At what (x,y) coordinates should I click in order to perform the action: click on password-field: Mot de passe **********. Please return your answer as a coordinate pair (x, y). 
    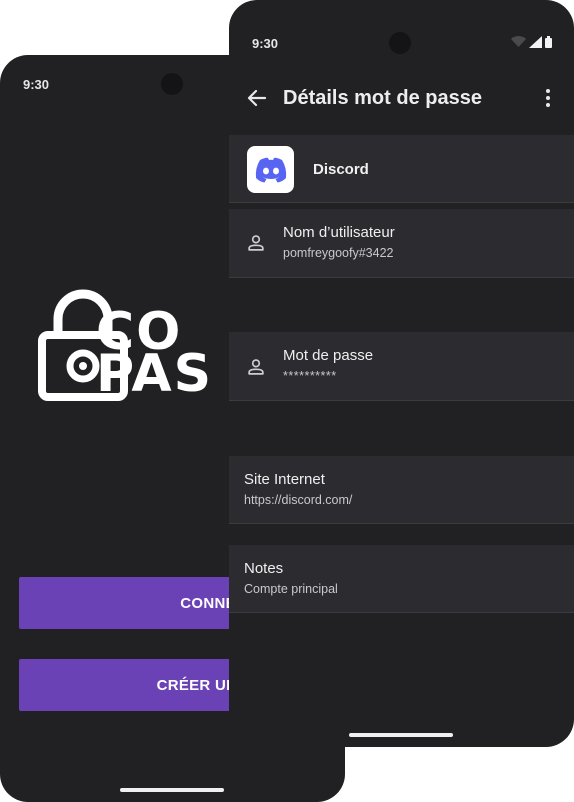
    Looking at the image, I should click on (401, 366).